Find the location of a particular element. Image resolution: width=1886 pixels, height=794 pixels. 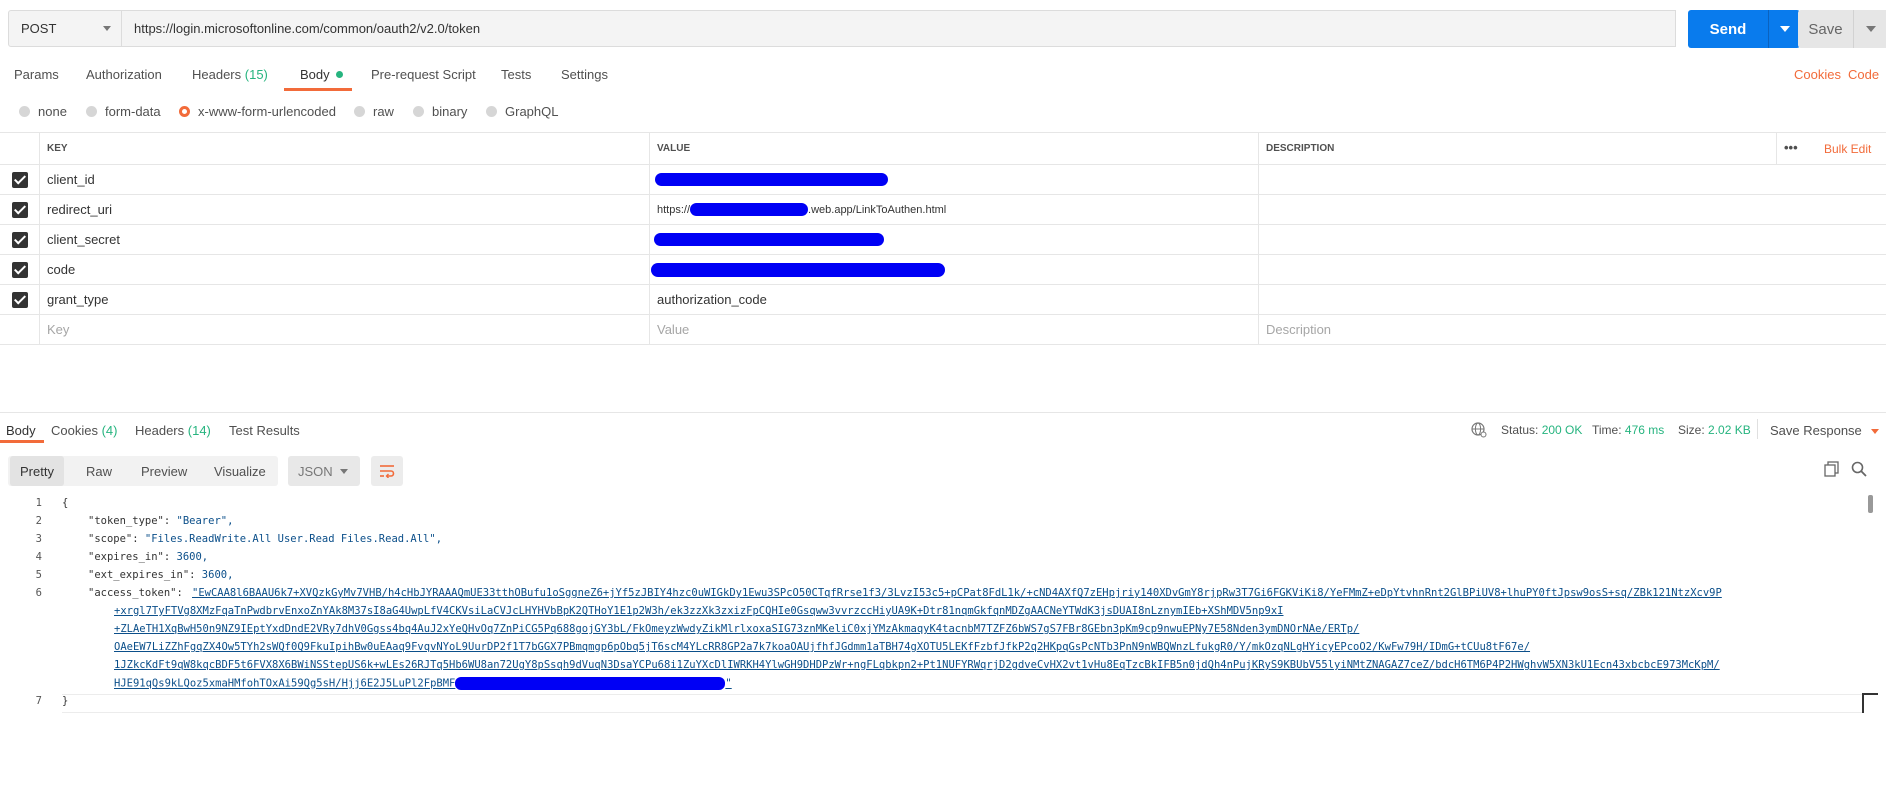

response-tab-headers: Headers (14) is located at coordinates (173, 430).